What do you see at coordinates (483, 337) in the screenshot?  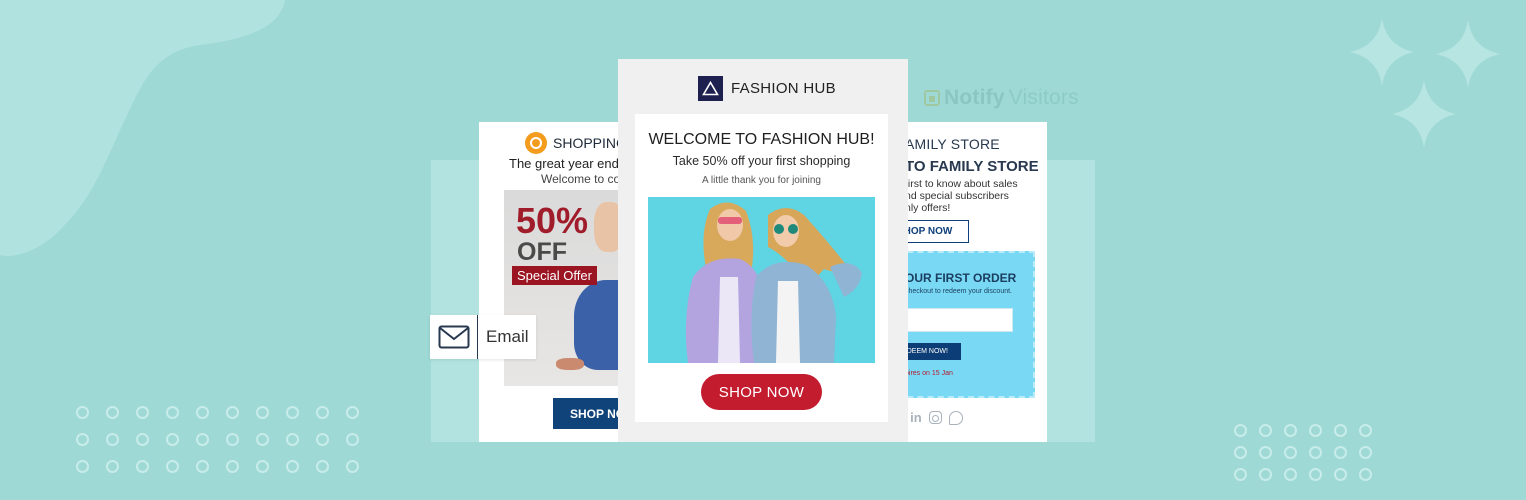 I see `email-channel-chip: Email` at bounding box center [483, 337].